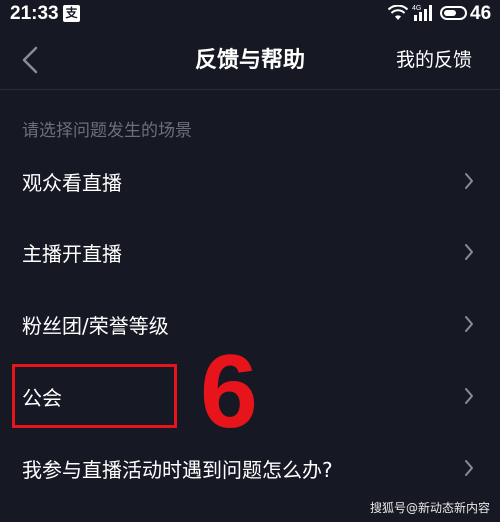 The height and width of the screenshot is (522, 500). What do you see at coordinates (177, 470) in the screenshot?
I see `menu-item-label: 我参与直播活动时遇到问题怎么办?` at bounding box center [177, 470].